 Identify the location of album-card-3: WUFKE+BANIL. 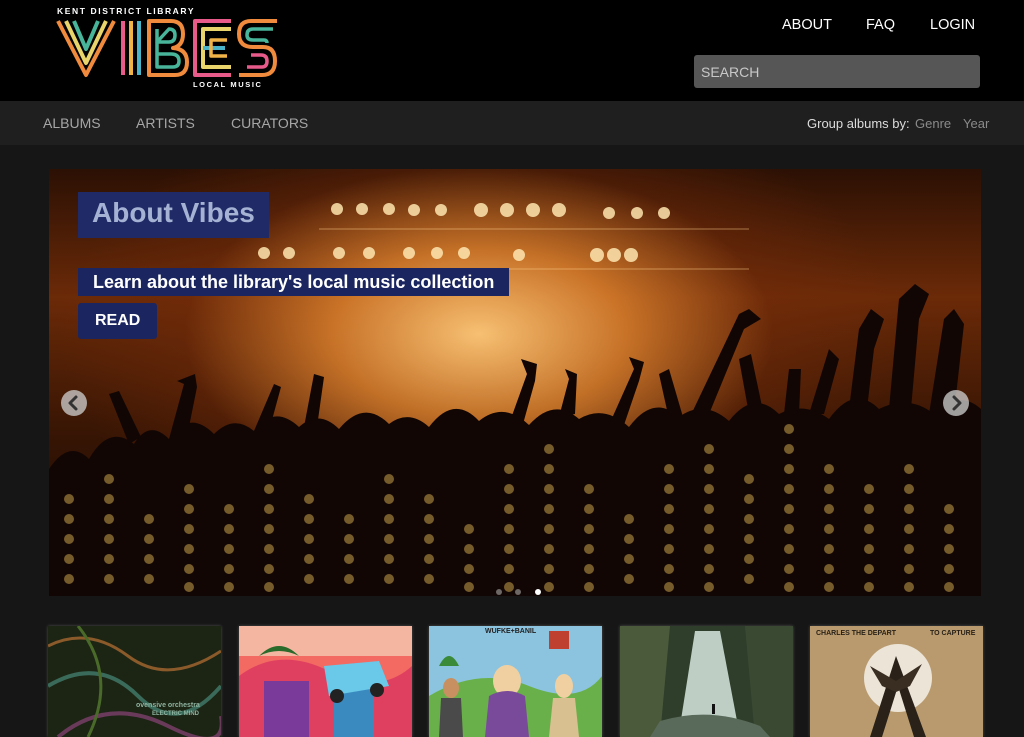
(515, 681).